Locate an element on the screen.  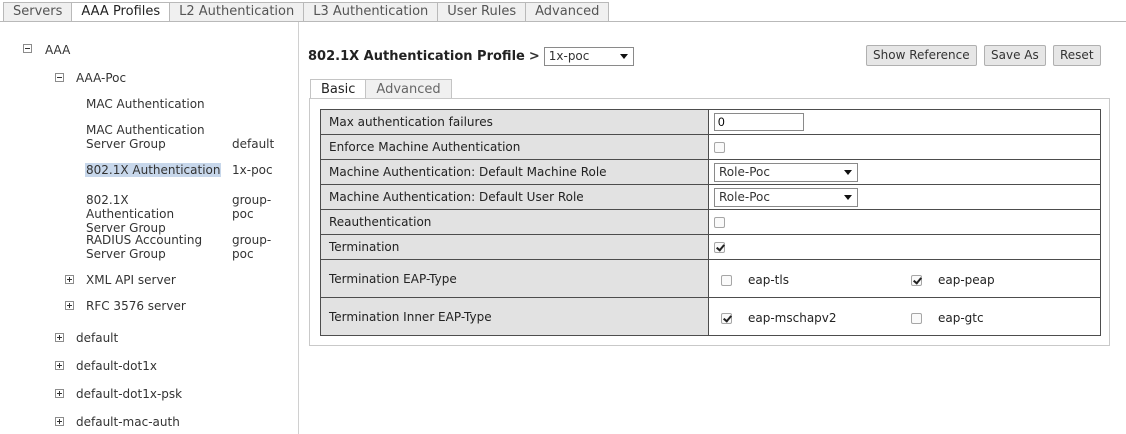
row-label: Termination EAP-Type is located at coordinates (515, 278).